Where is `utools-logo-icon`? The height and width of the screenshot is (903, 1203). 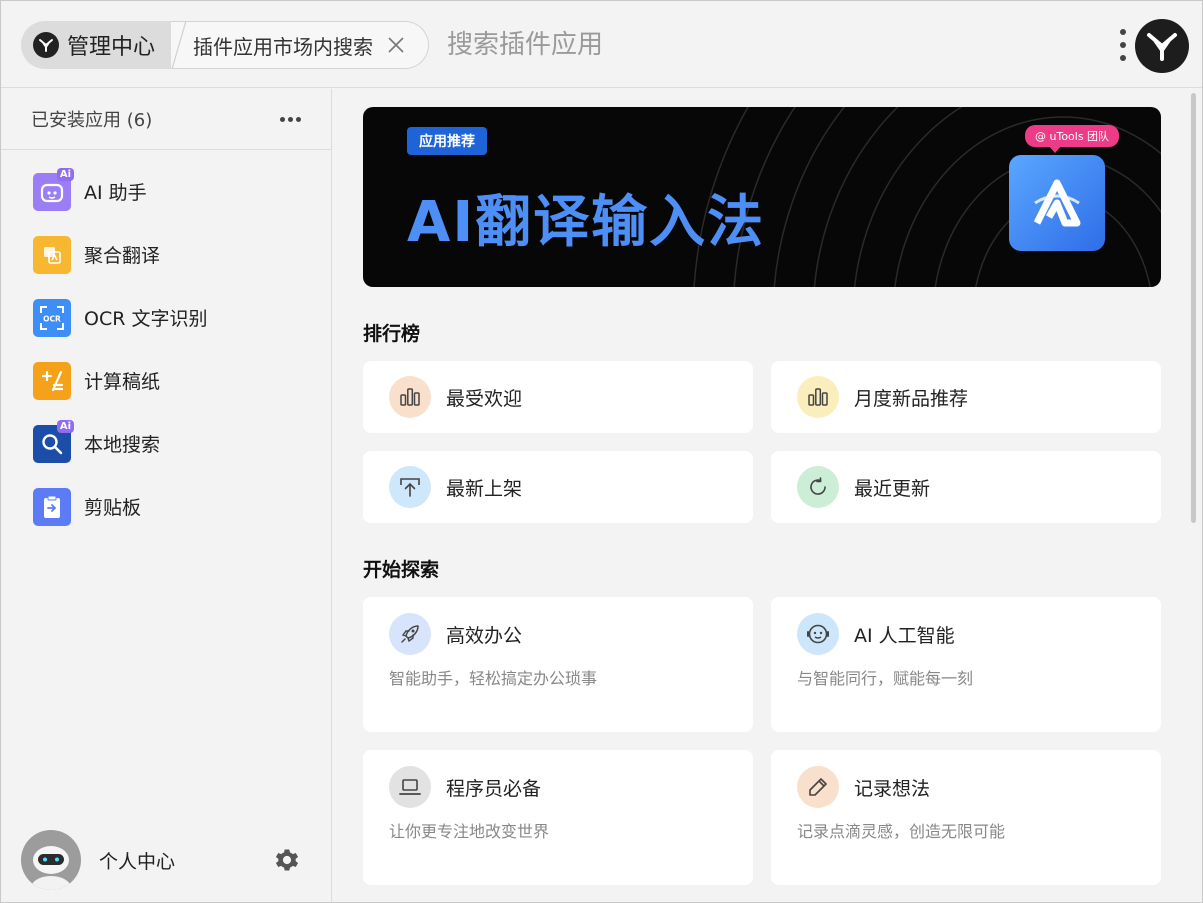 utools-logo-icon is located at coordinates (46, 45).